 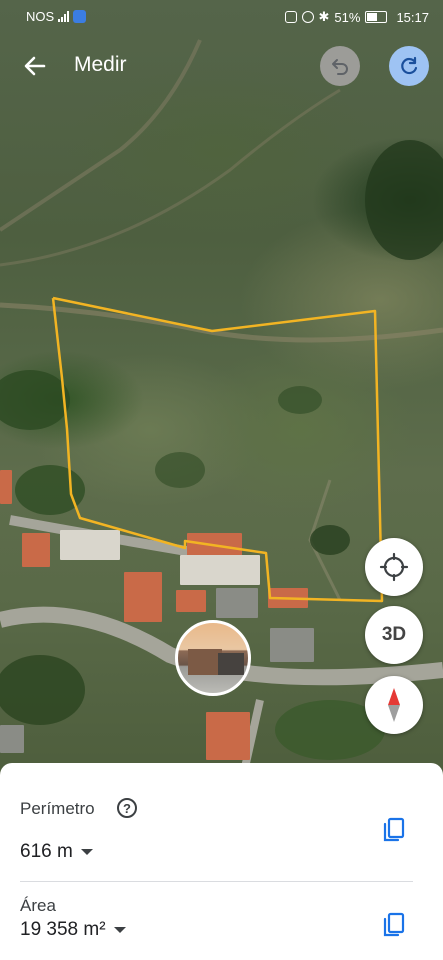 I want to click on street-view-thumbnail, so click(x=213, y=658).